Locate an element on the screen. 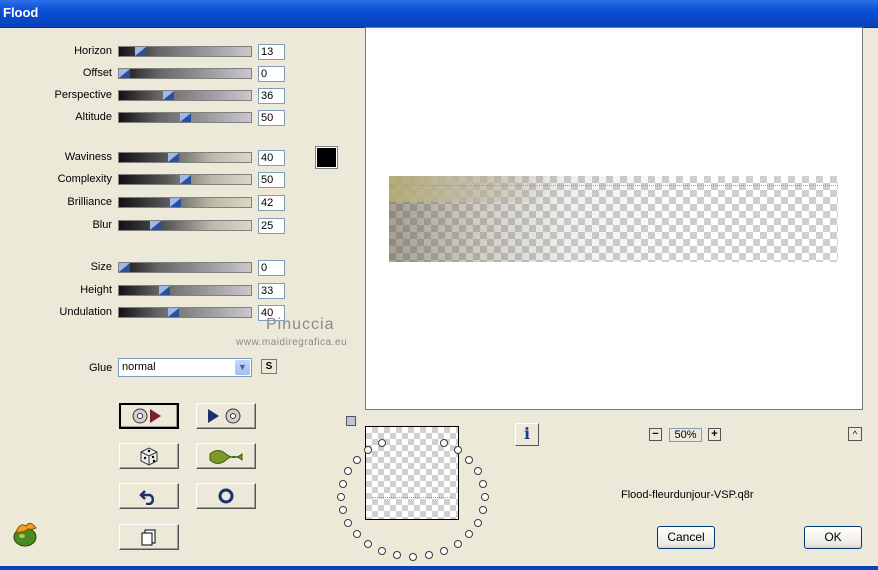 This screenshot has height=570, width=878. param-row-waviness: Waviness 40 is located at coordinates (150, 158).